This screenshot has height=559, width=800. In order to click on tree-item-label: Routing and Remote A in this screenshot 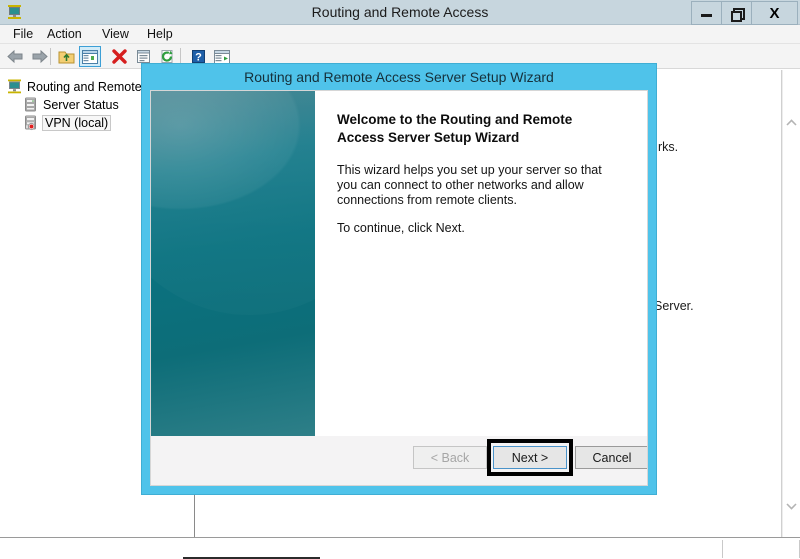, I will do `click(90, 86)`.